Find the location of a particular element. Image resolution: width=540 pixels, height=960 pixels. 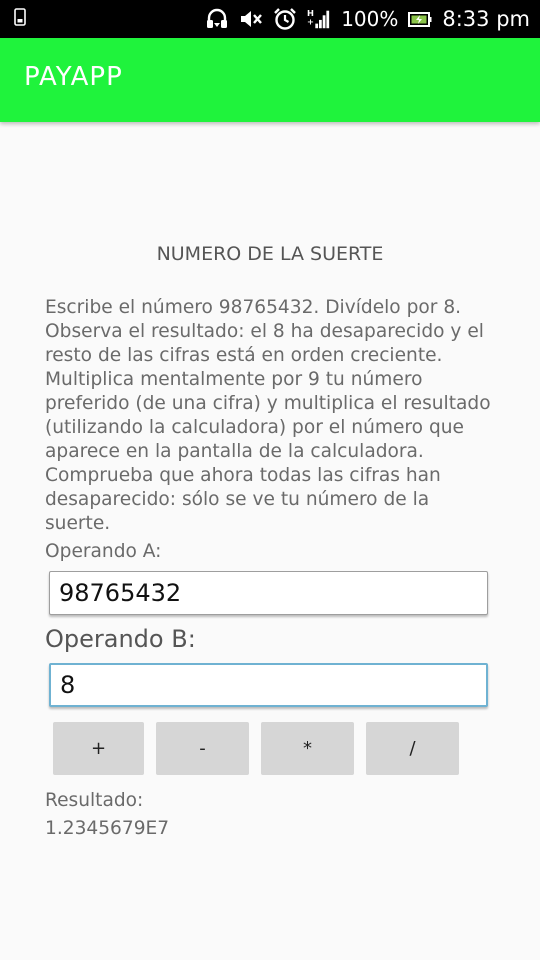

hplus-signal-icon: H + is located at coordinates (318, 18).